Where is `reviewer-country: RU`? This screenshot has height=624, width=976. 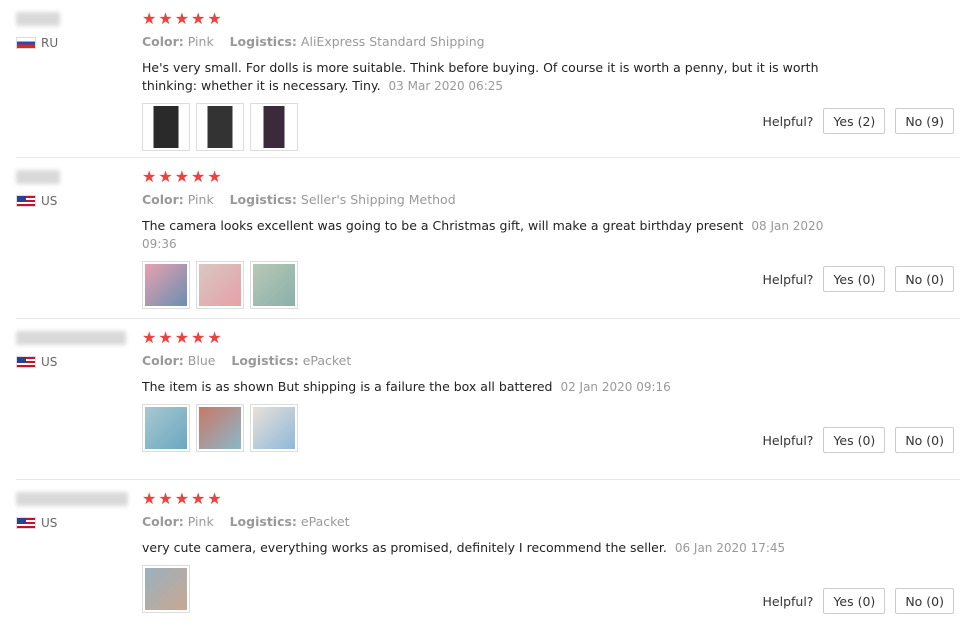 reviewer-country: RU is located at coordinates (37, 43).